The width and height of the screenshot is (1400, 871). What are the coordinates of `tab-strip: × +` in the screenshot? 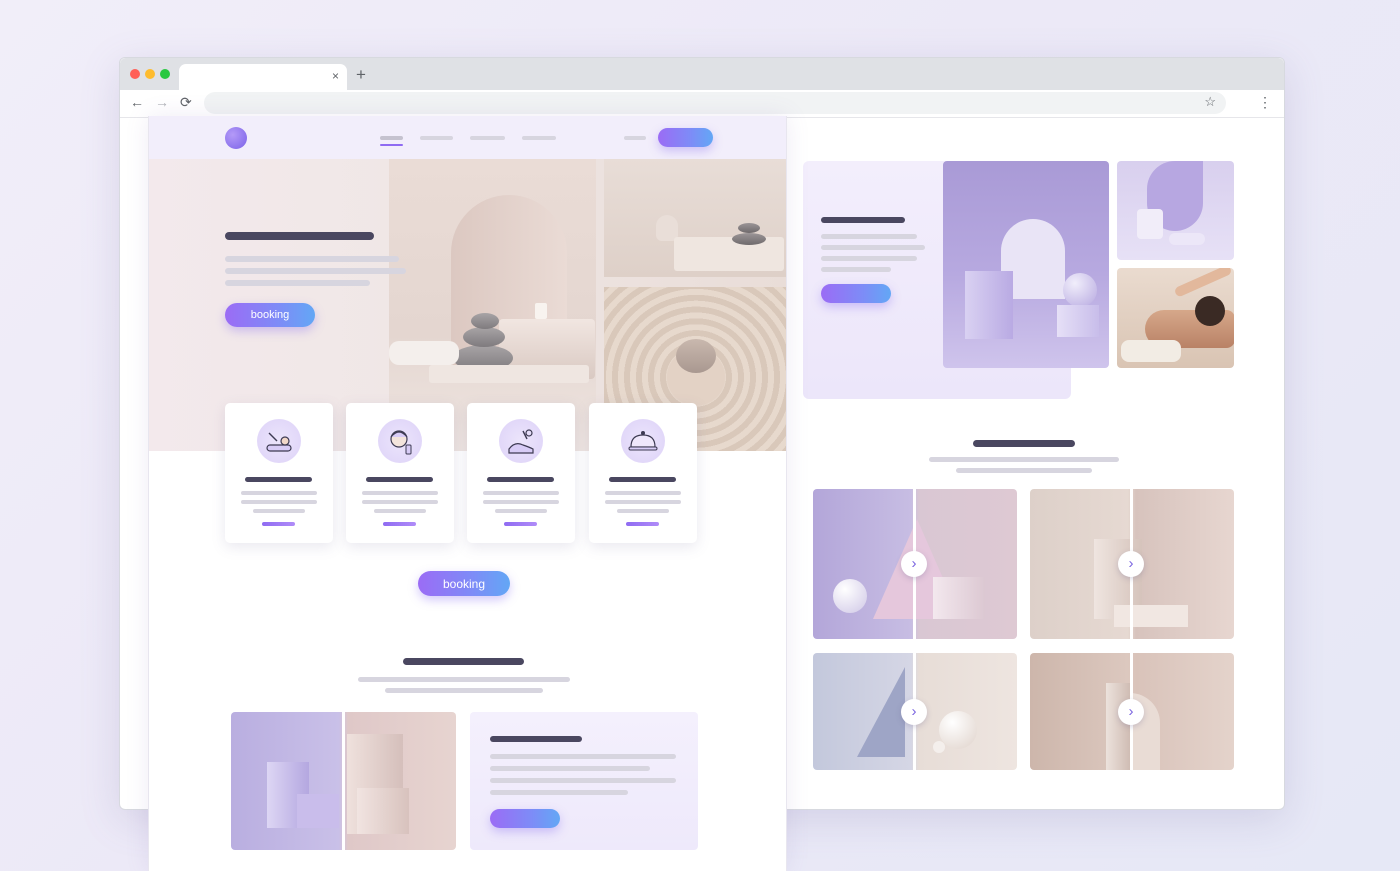 It's located at (702, 74).